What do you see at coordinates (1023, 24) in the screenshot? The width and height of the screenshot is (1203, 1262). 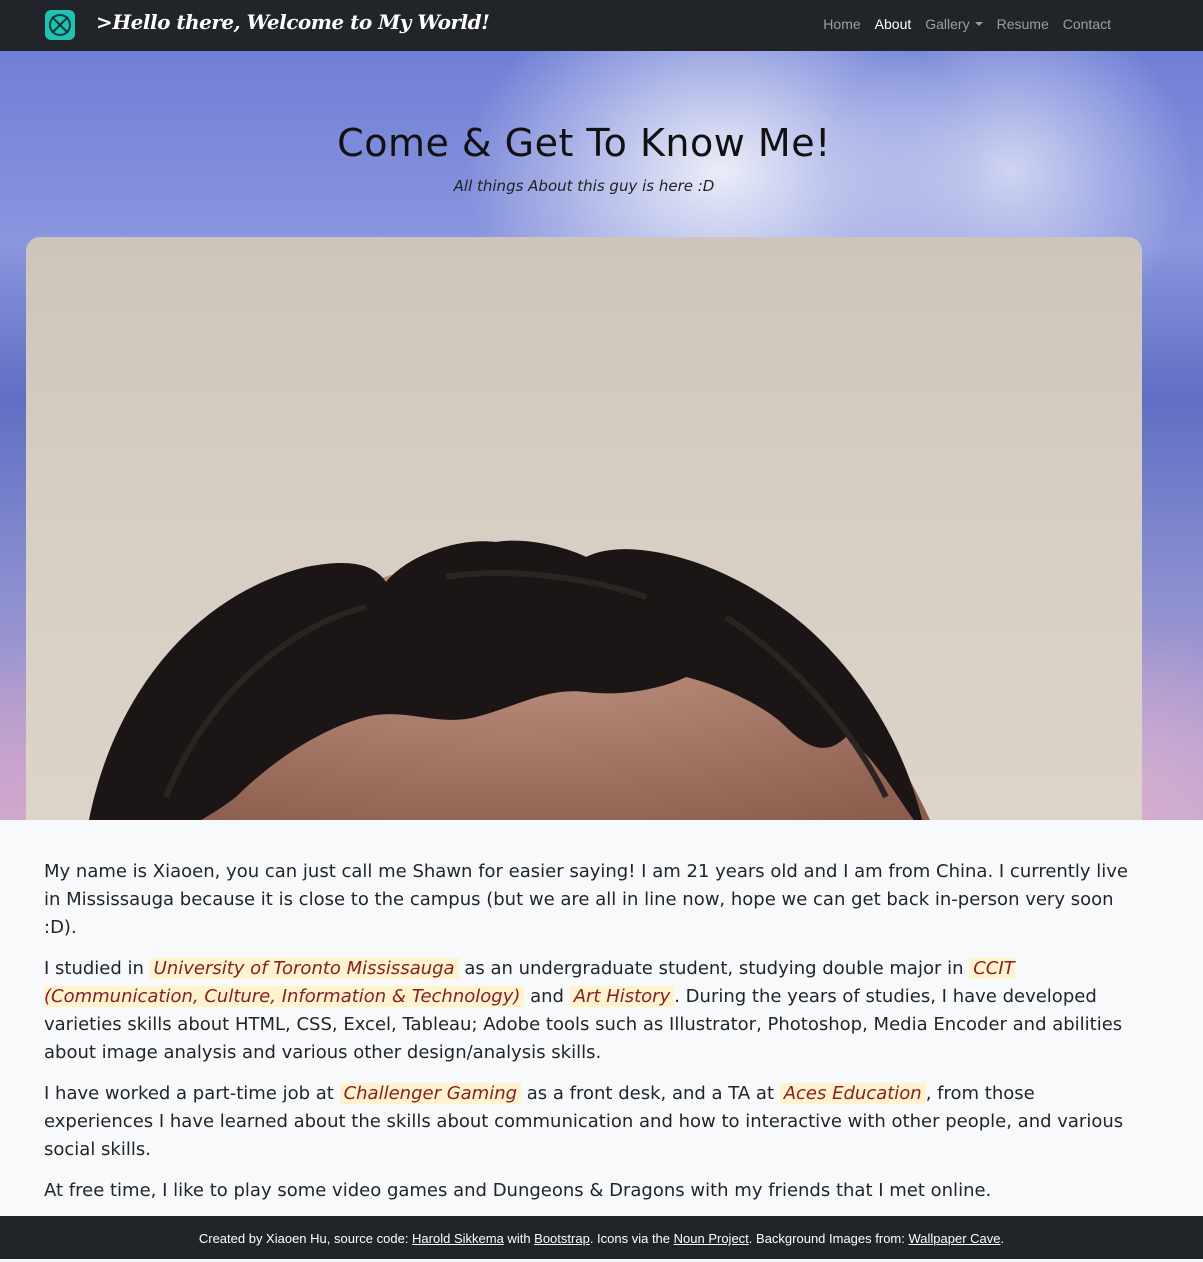 I see `nav-resume: Resume` at bounding box center [1023, 24].